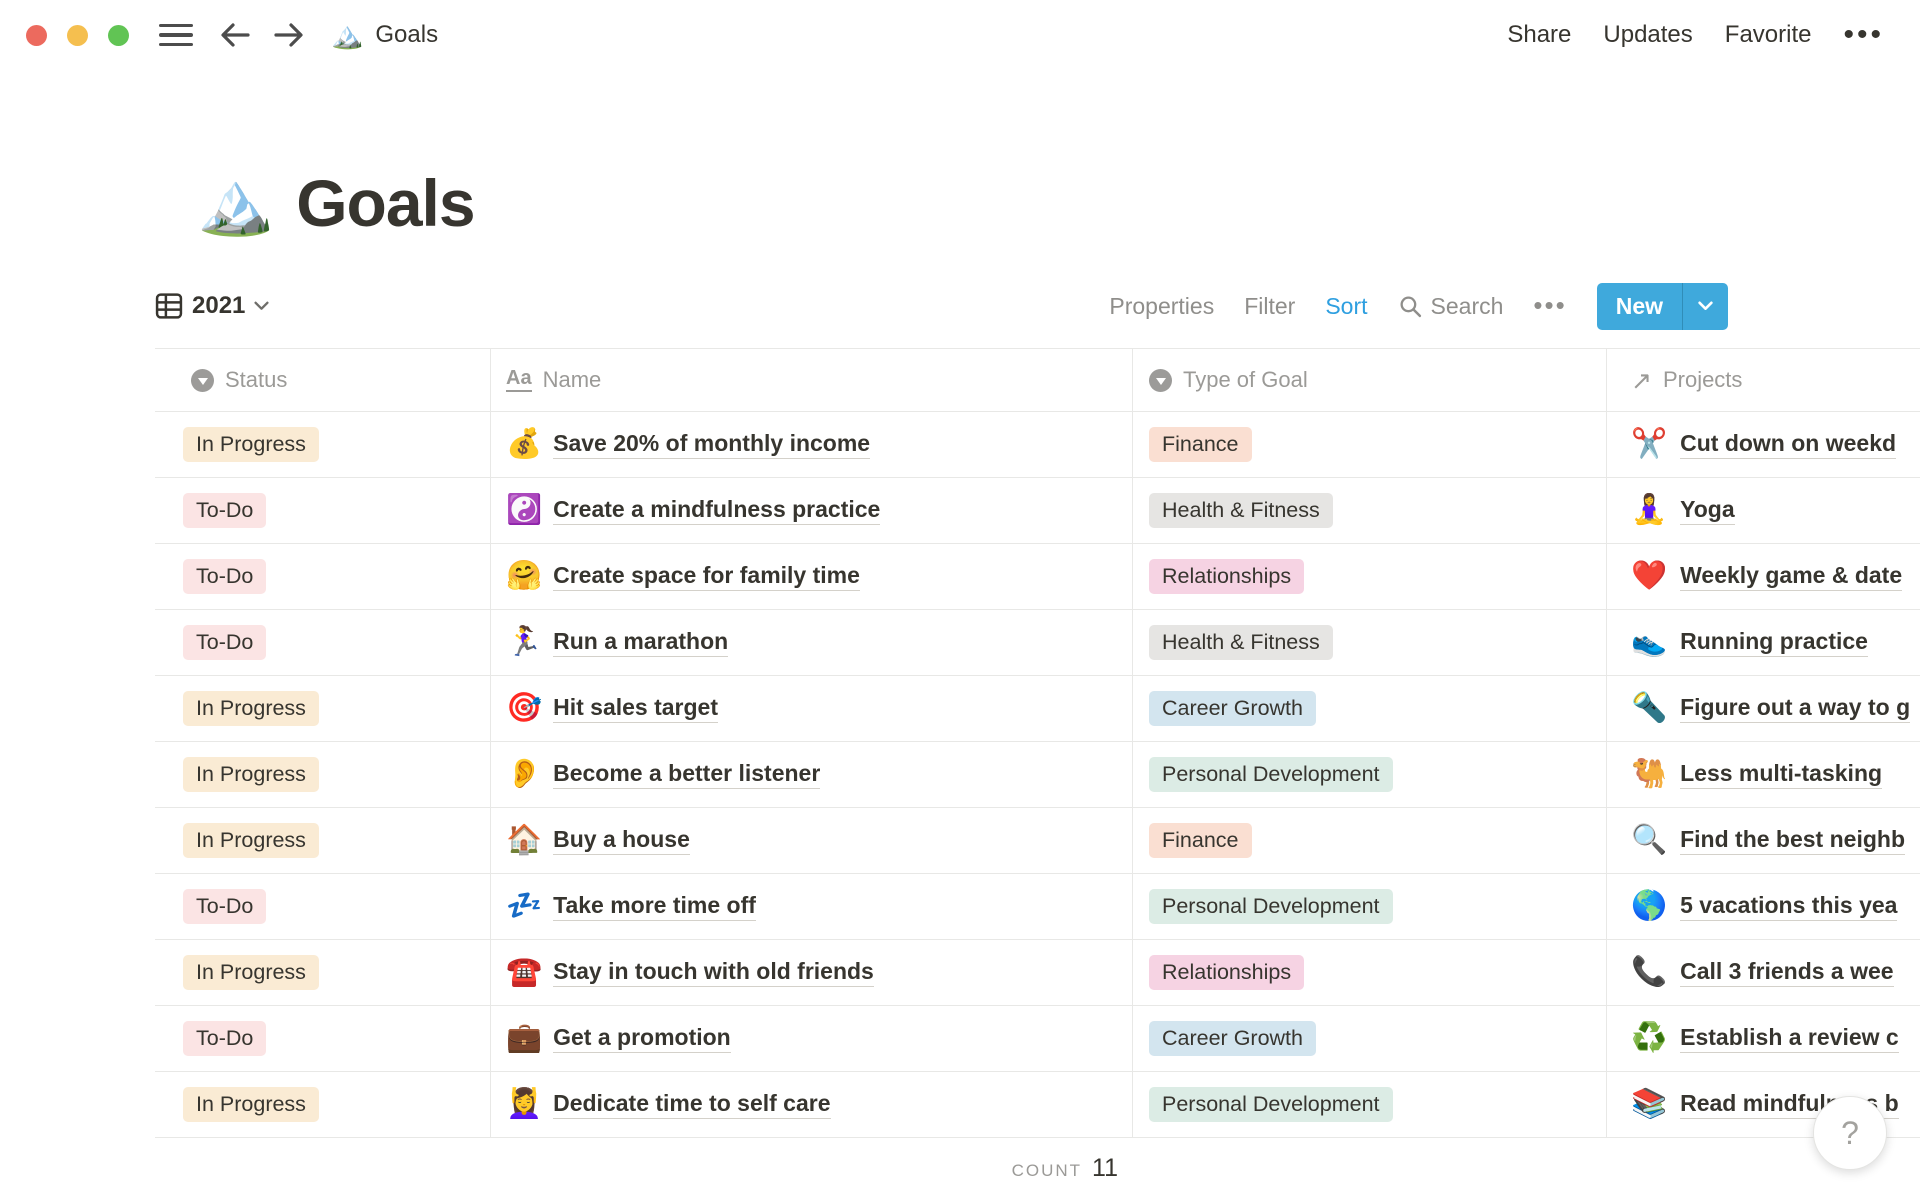 This screenshot has width=1920, height=1200. I want to click on goal-emoji-icon: 🏠, so click(524, 840).